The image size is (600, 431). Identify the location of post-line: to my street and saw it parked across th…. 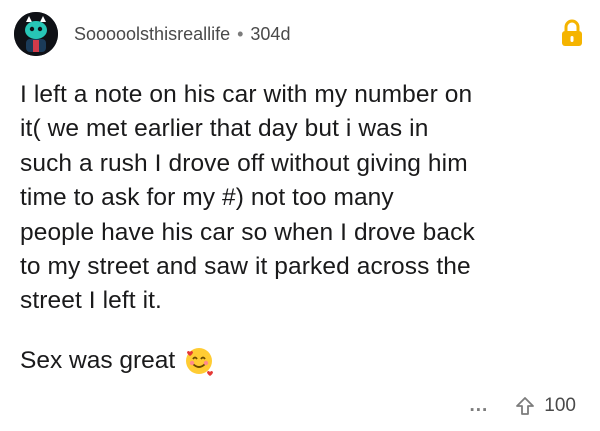
(245, 267).